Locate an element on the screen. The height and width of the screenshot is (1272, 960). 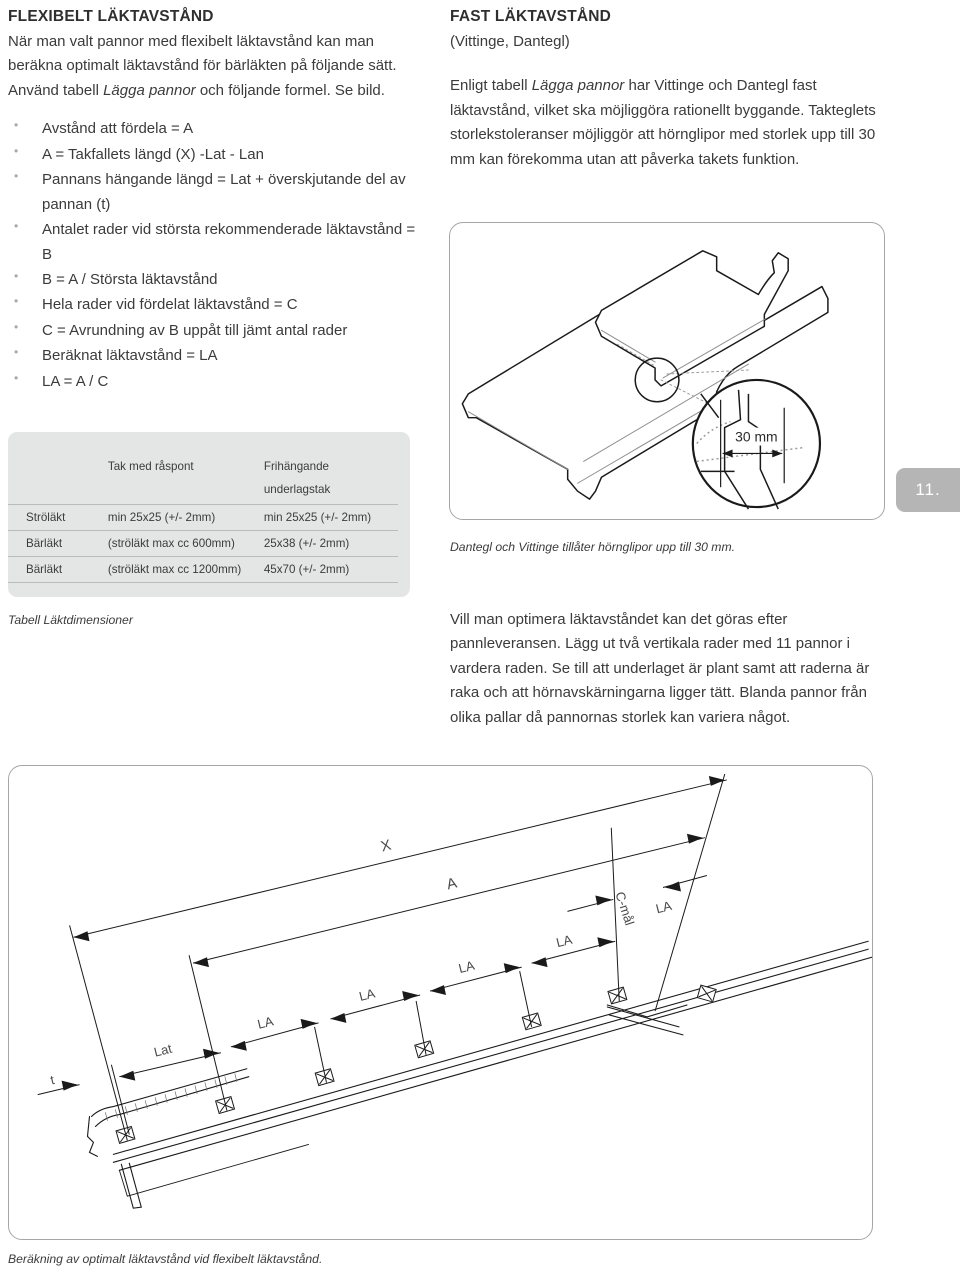
right-section-subheading: (Vittinge, Dantegl) is located at coordinates (510, 41).